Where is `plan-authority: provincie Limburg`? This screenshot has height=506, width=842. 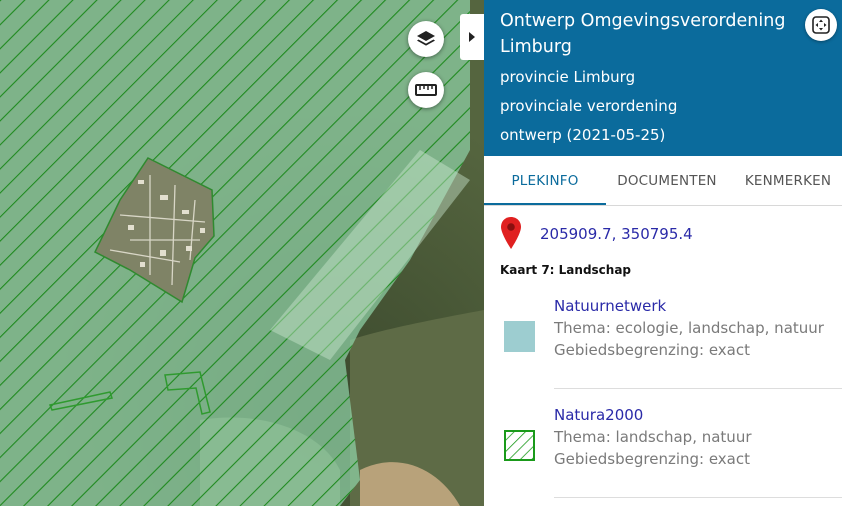 plan-authority: provincie Limburg is located at coordinates (568, 77).